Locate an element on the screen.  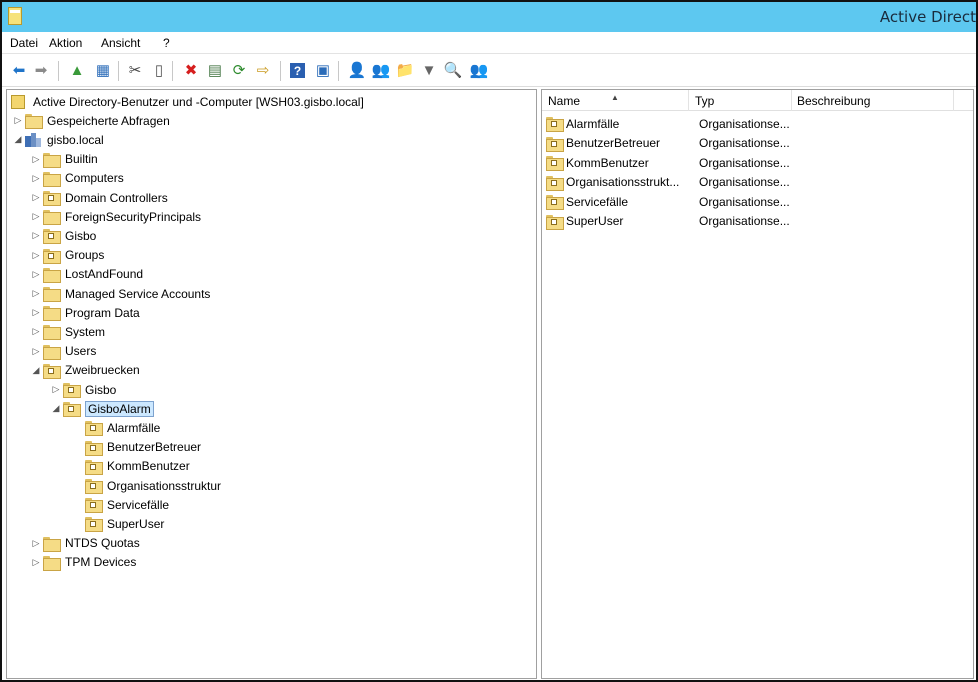
tree-node-label: LostAndFound is located at coordinates (104, 274).